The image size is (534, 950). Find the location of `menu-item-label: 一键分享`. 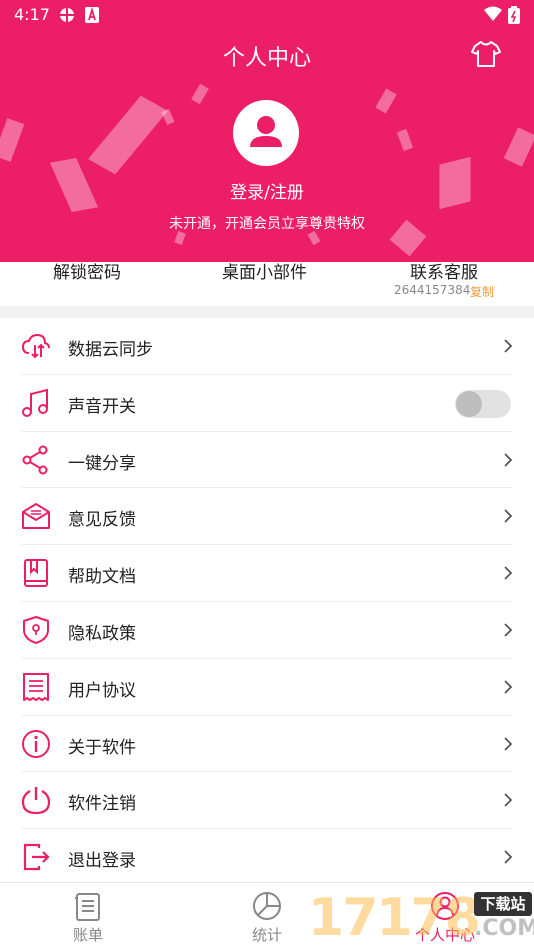

menu-item-label: 一键分享 is located at coordinates (102, 463).